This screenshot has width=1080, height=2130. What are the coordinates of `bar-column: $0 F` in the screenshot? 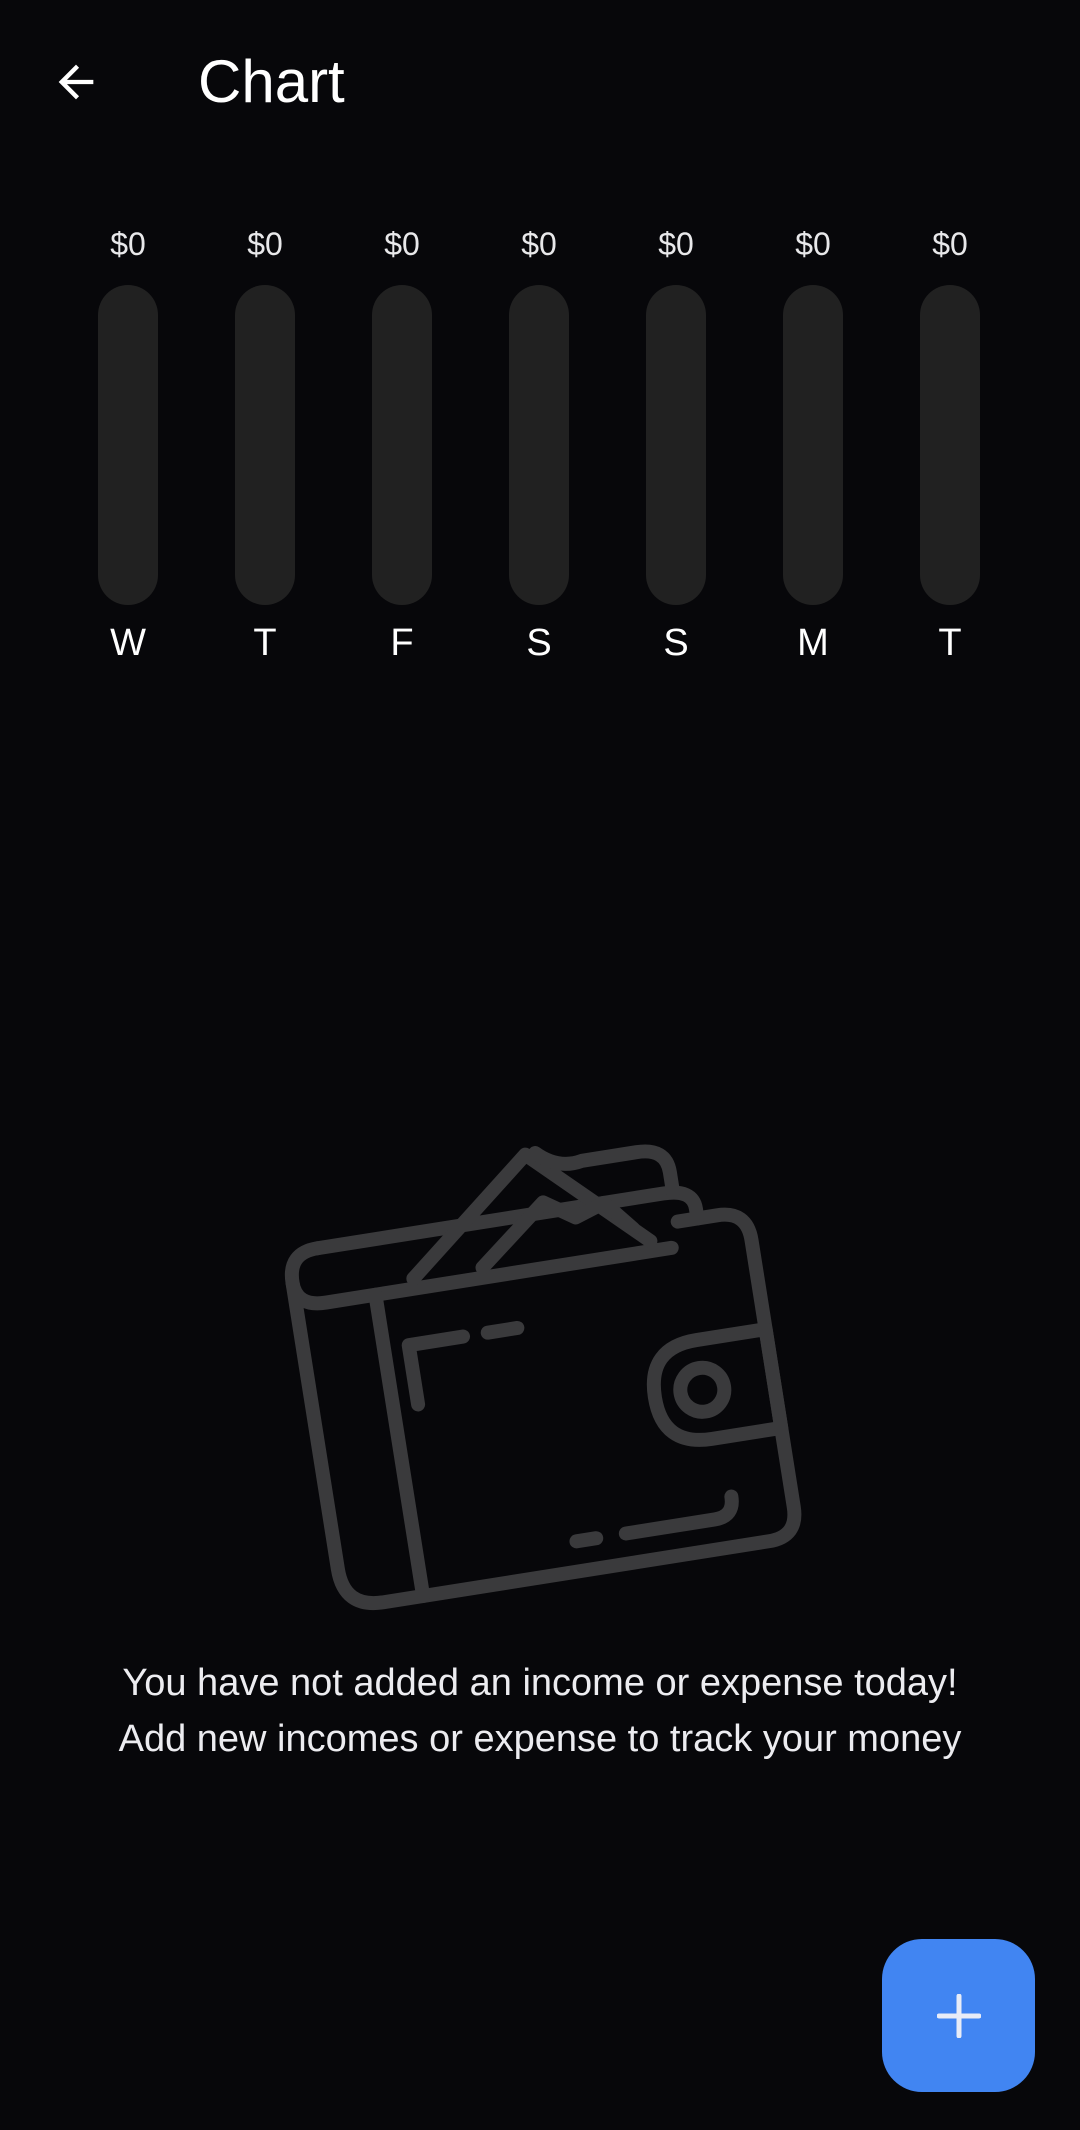 It's located at (402, 450).